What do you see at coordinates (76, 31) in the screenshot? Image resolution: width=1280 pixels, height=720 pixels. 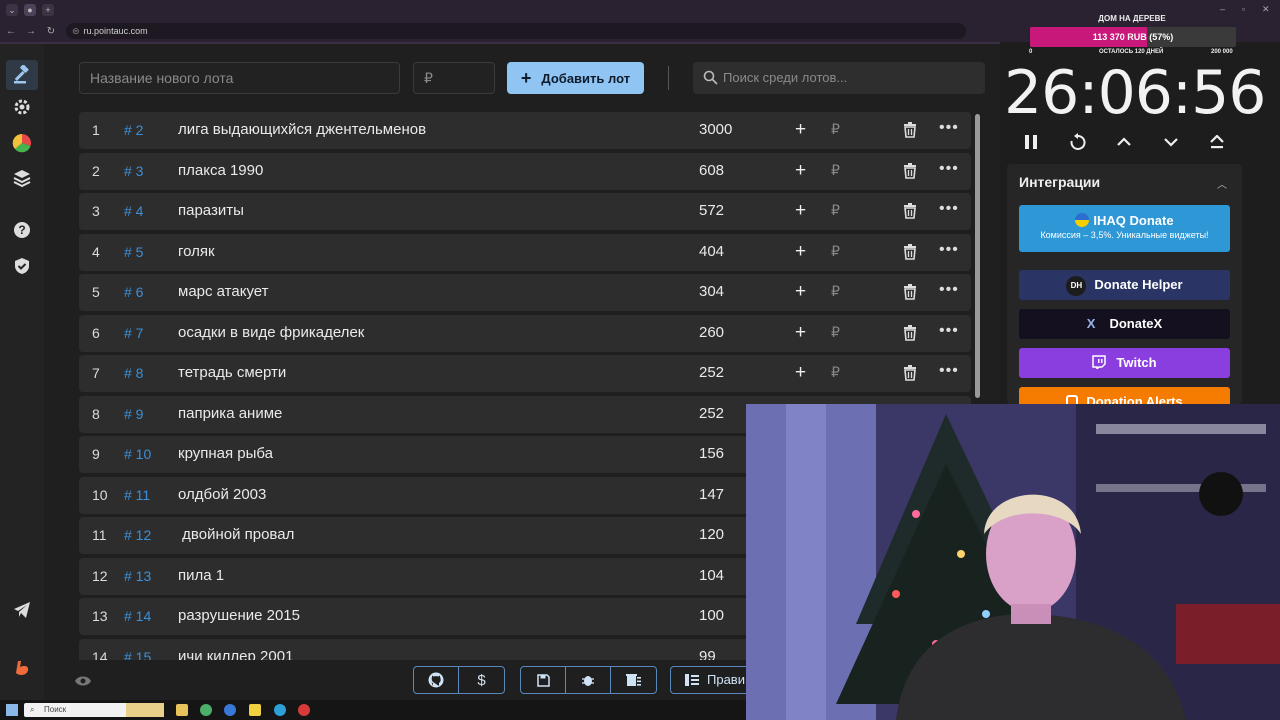 I see `site-info-icon: ⊜` at bounding box center [76, 31].